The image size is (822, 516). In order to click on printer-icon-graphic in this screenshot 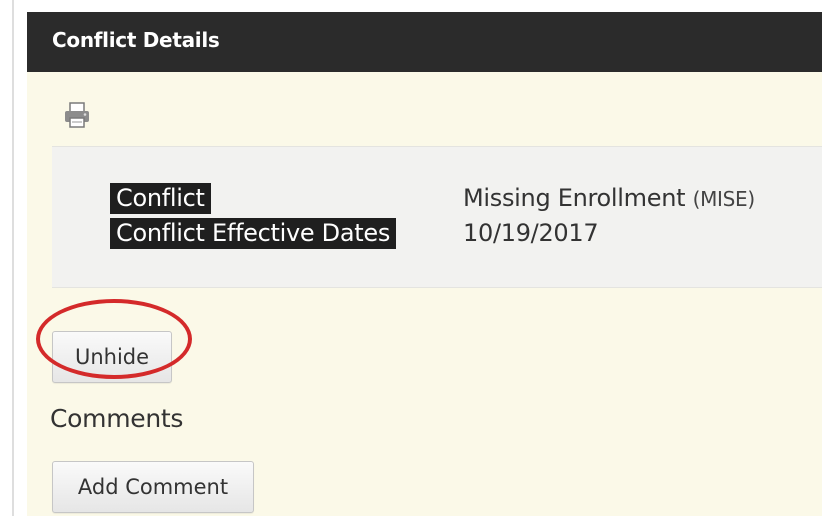, I will do `click(77, 115)`.